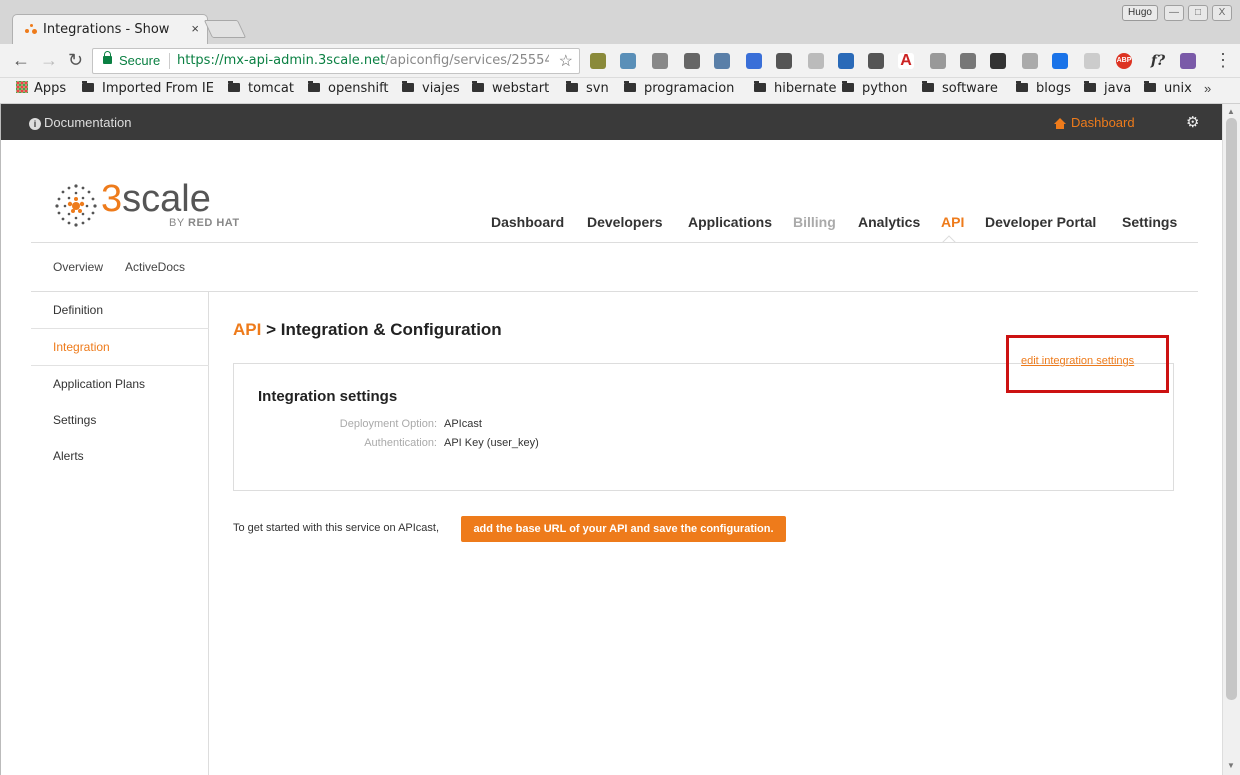 This screenshot has height=775, width=1240. Describe the element at coordinates (41, 88) in the screenshot. I see `bookmark-apps: Apps` at that location.